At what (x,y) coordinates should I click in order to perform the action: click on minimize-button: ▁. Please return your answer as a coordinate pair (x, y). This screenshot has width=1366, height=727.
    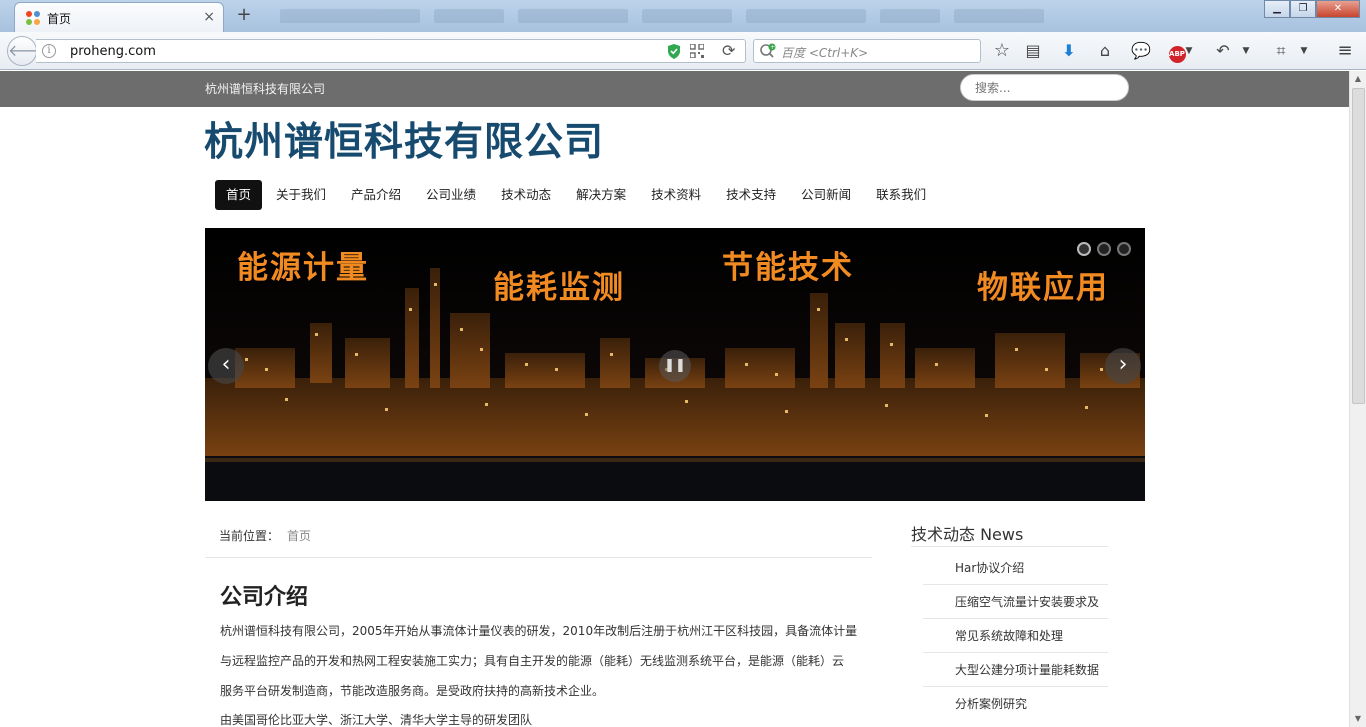
    Looking at the image, I should click on (1277, 9).